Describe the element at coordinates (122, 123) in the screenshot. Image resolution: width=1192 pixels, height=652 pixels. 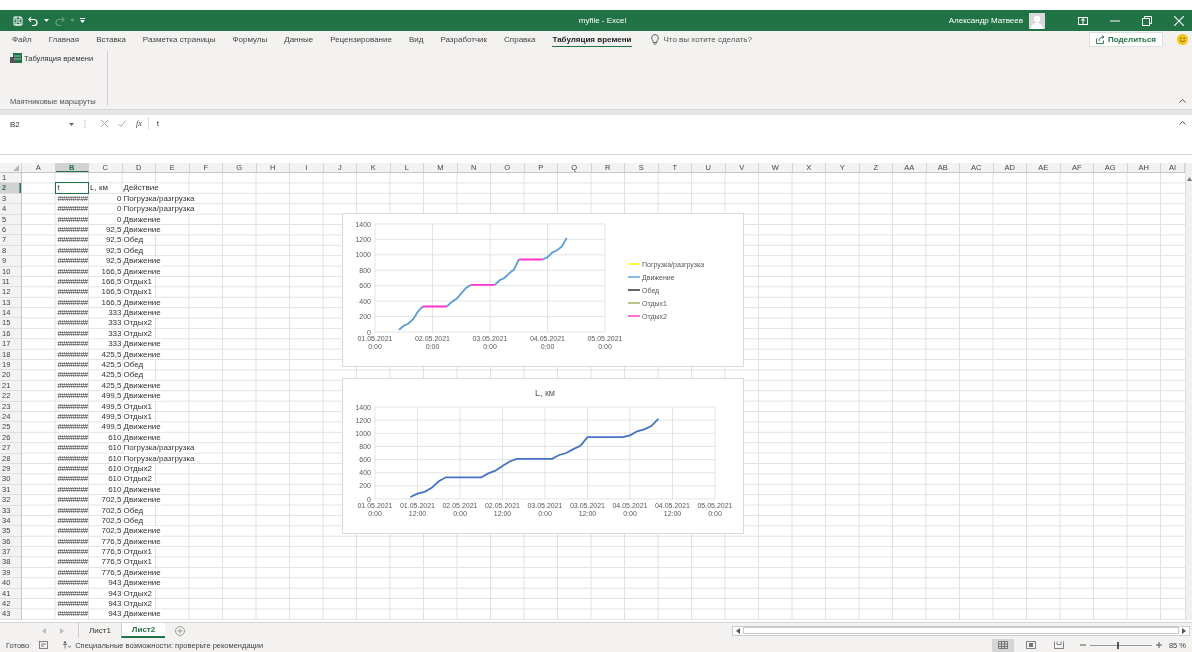
I see `checkmark-icon` at that location.